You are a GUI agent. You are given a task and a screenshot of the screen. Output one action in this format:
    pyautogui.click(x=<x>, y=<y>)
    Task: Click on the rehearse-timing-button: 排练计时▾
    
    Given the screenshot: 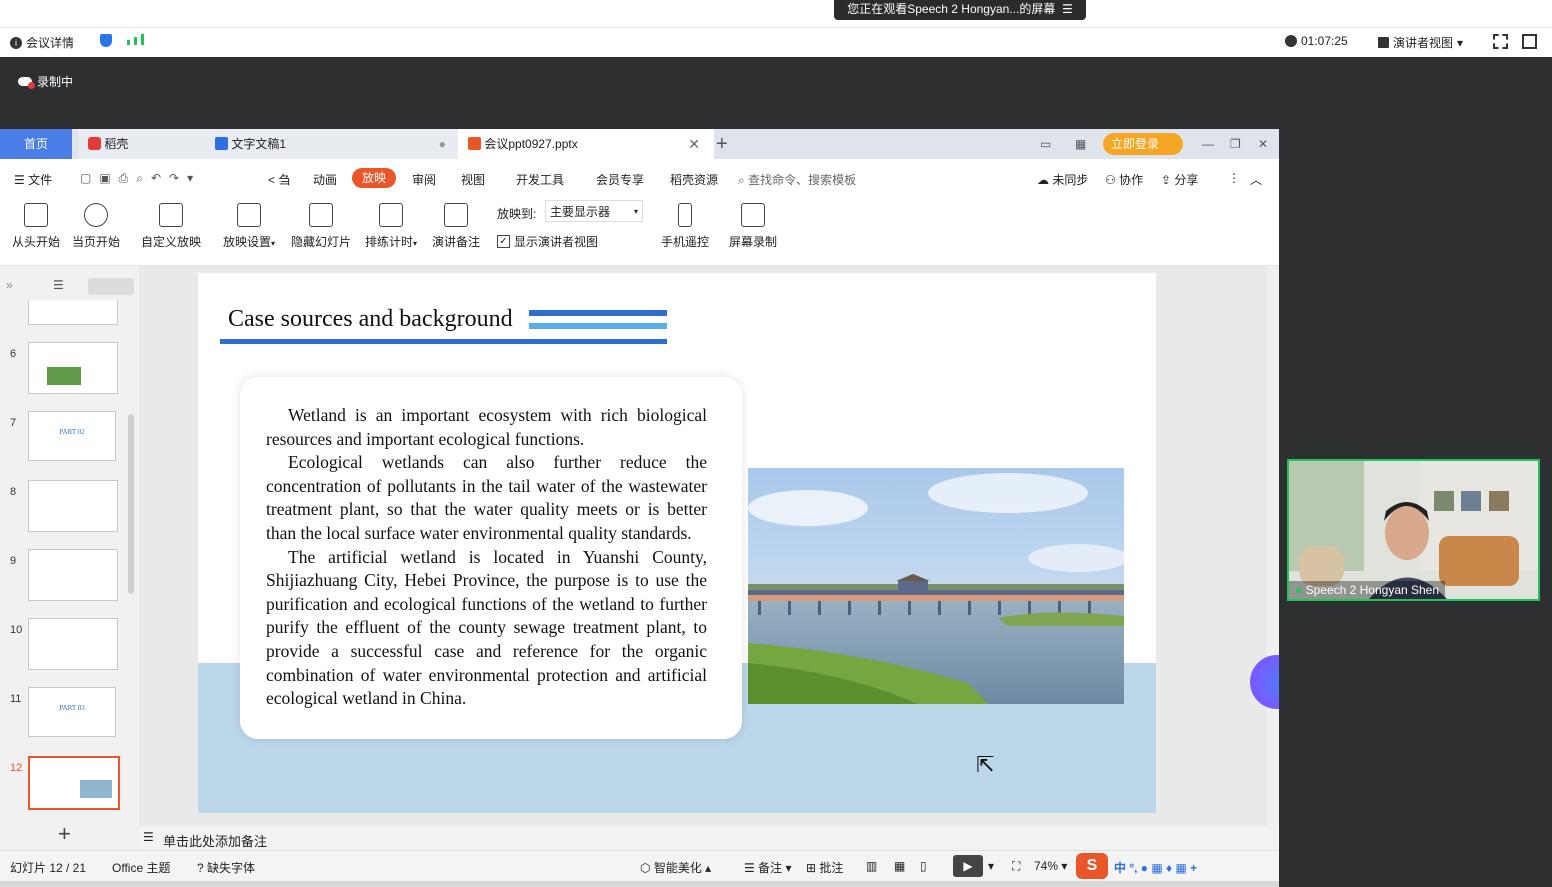 What is the action you would take?
    pyautogui.click(x=391, y=226)
    